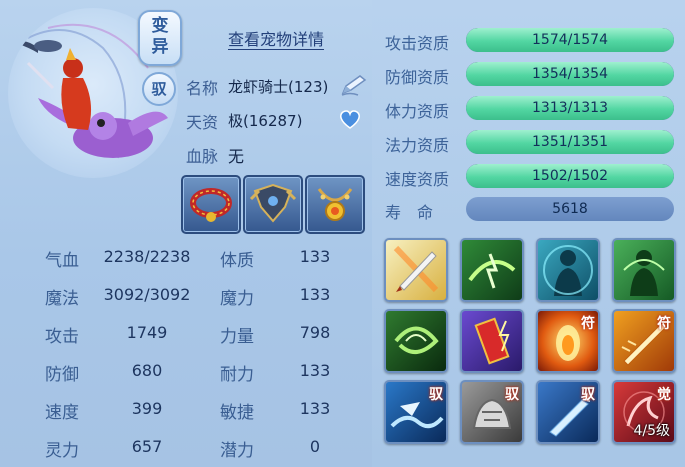  What do you see at coordinates (417, 179) in the screenshot?
I see `quality-label: 速度资质` at bounding box center [417, 179].